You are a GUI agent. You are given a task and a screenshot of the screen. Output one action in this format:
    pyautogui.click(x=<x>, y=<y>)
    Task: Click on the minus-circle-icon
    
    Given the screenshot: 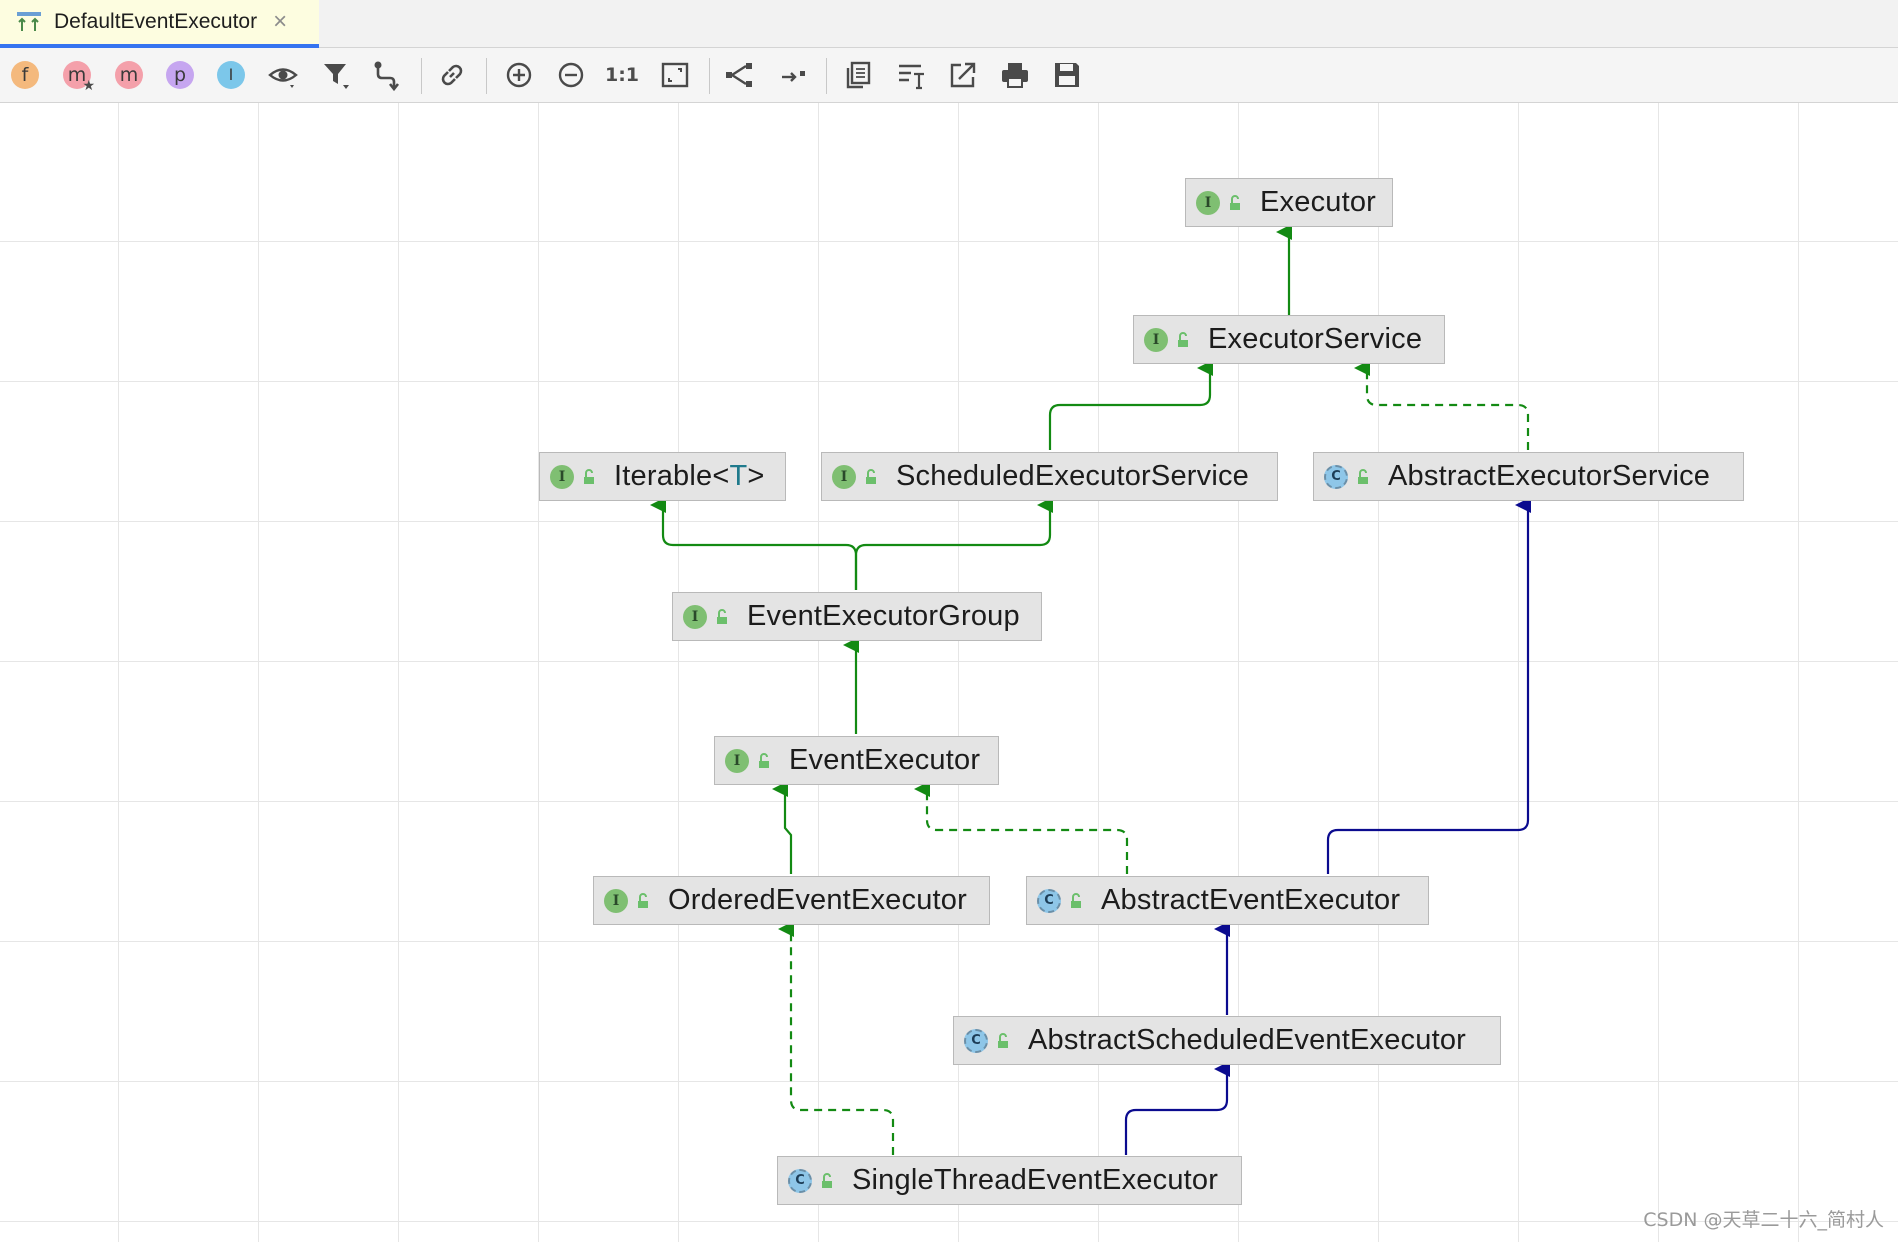 What is the action you would take?
    pyautogui.click(x=571, y=75)
    